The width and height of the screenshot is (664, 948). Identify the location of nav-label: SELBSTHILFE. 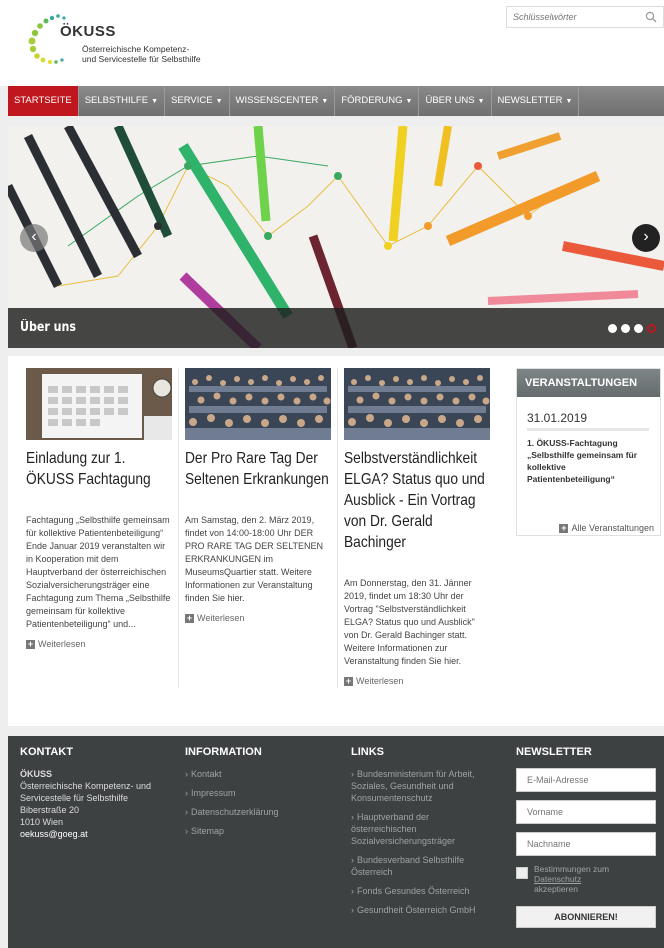
(116, 100).